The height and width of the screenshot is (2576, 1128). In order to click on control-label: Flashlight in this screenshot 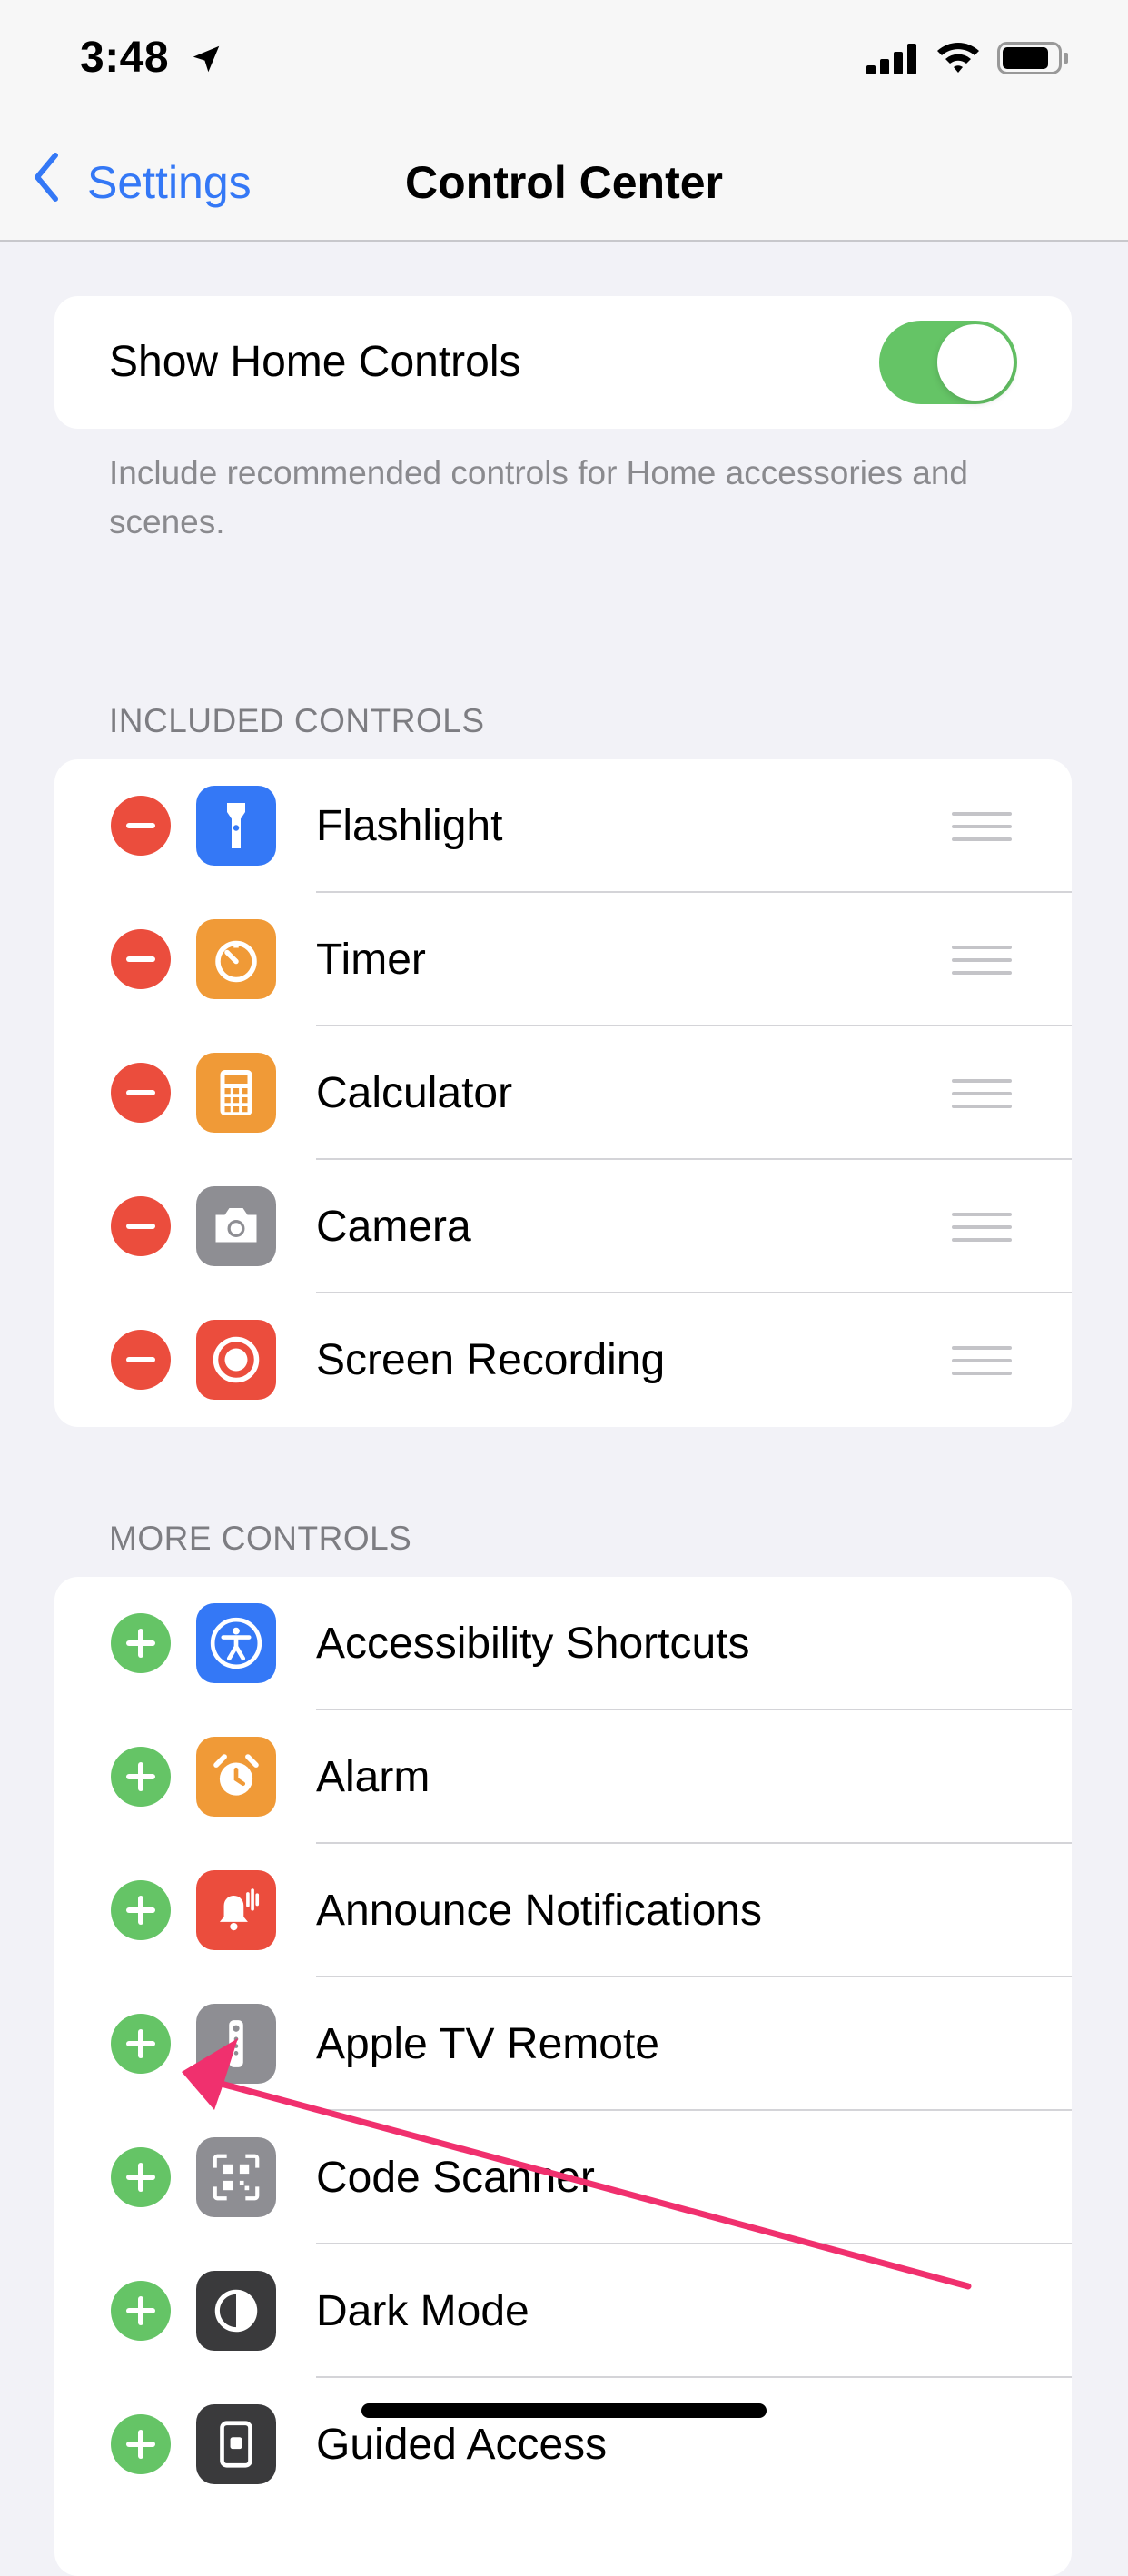, I will do `click(409, 826)`.